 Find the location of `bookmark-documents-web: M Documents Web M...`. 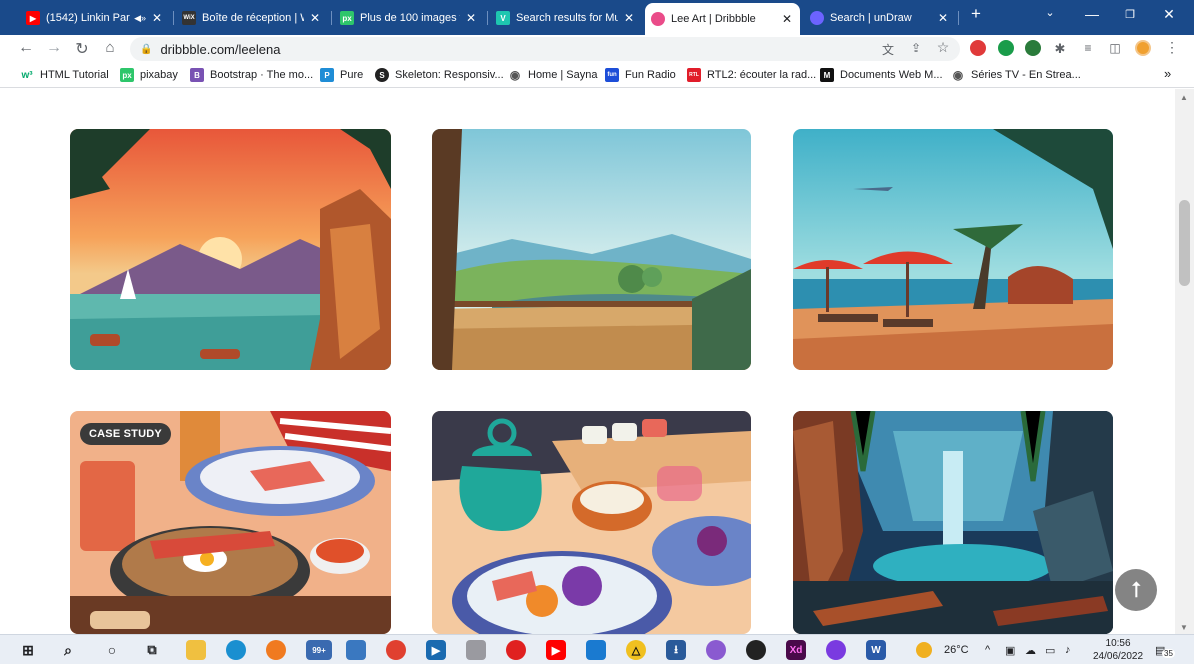

bookmark-documents-web: M Documents Web M... is located at coordinates (881, 75).